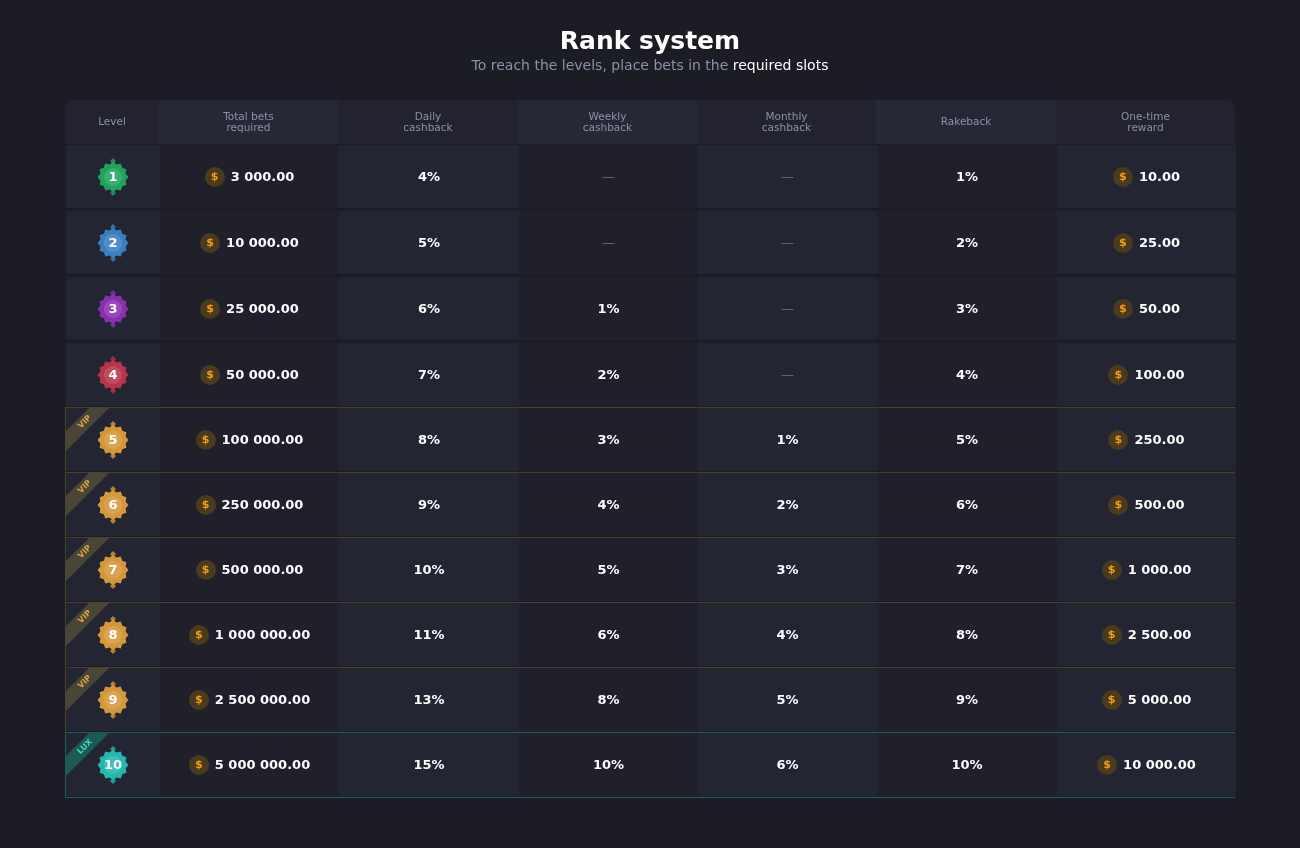 The width and height of the screenshot is (1300, 848). What do you see at coordinates (1146, 765) in the screenshot?
I see `reward-cell: $ 10 000.00` at bounding box center [1146, 765].